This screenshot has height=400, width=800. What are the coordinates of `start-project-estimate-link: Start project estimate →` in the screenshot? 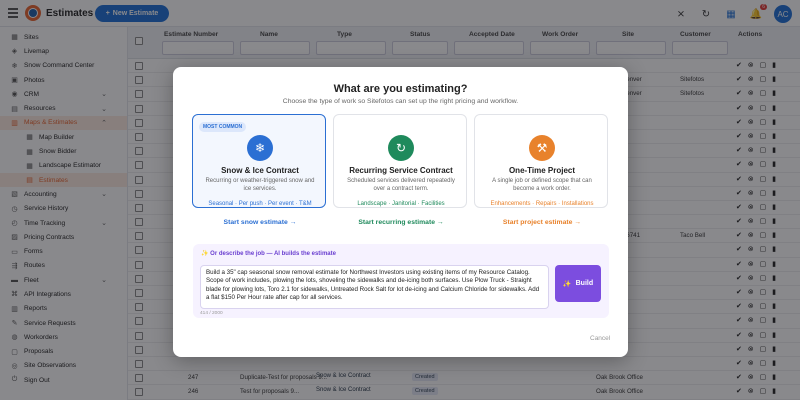 It's located at (542, 222).